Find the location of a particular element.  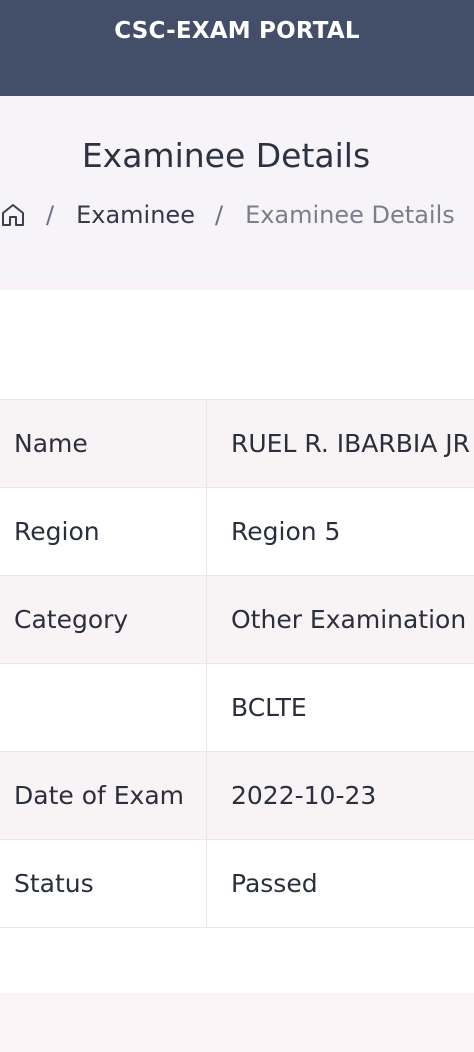

row-value: Region 5 is located at coordinates (286, 531).